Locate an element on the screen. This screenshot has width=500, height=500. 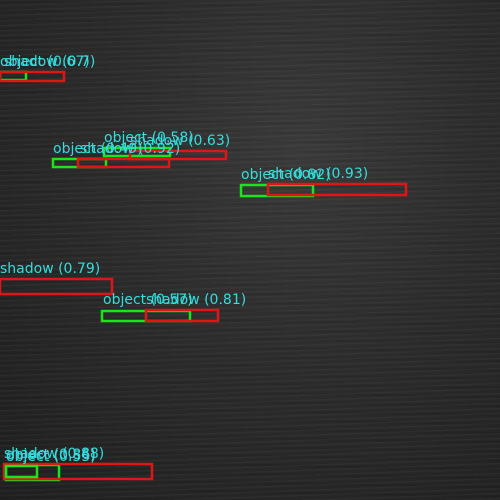
shadow-box-label: shadow (0.79) is located at coordinates (50, 269).